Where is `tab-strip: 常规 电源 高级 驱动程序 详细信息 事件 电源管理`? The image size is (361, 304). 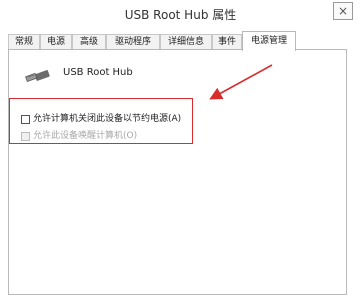
tab-strip: 常规 电源 高级 驱动程序 详细信息 事件 电源管理 is located at coordinates (181, 41).